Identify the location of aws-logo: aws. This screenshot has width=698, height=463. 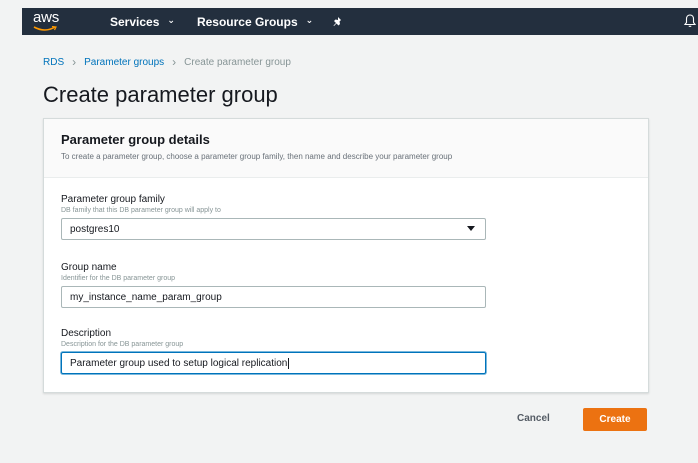
(56, 21).